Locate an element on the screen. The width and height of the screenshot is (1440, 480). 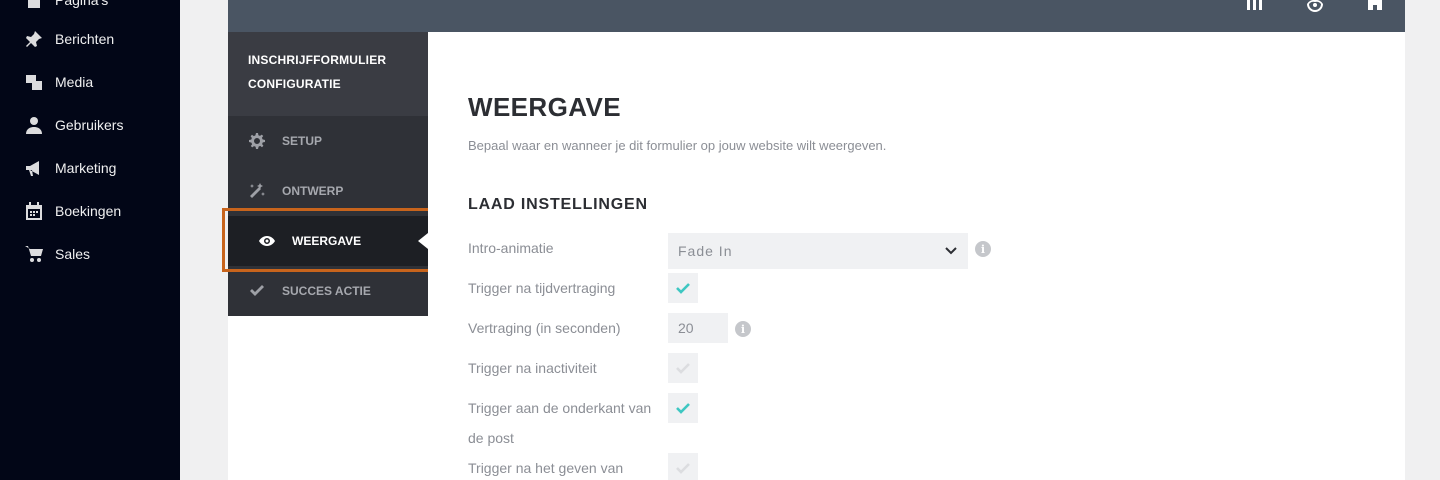
wp-menu-label: Gebruikers is located at coordinates (89, 125).